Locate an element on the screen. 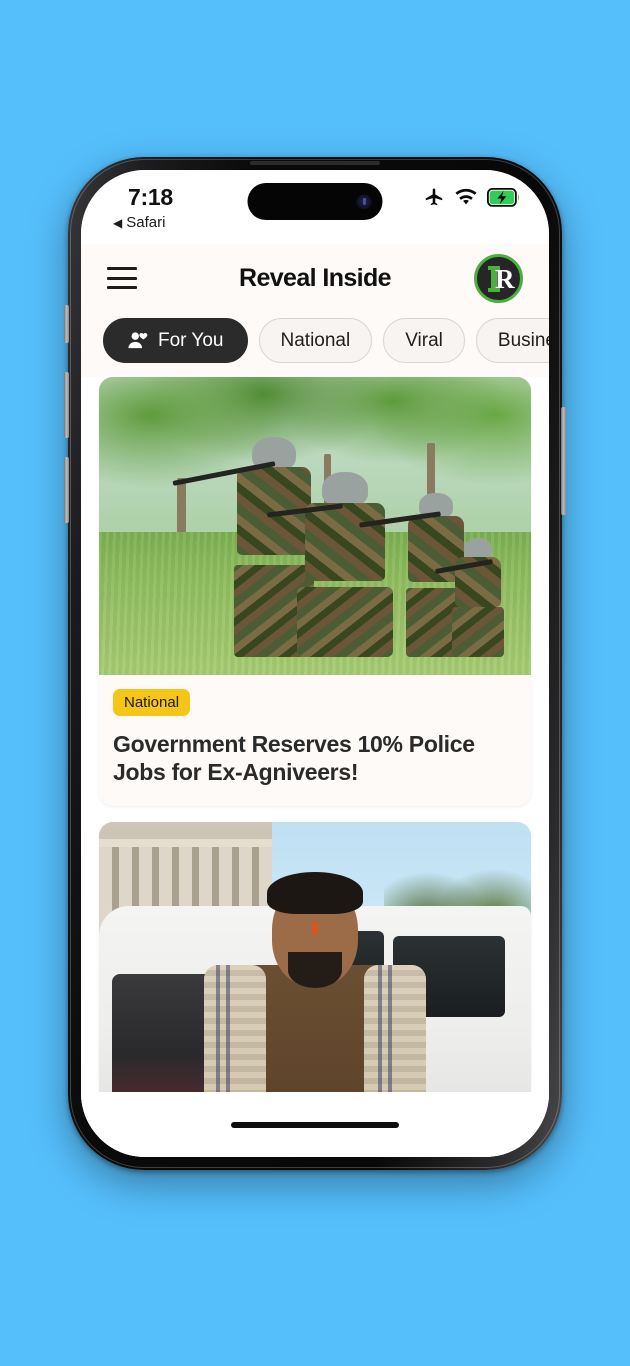  battery-charging-icon is located at coordinates (504, 197).